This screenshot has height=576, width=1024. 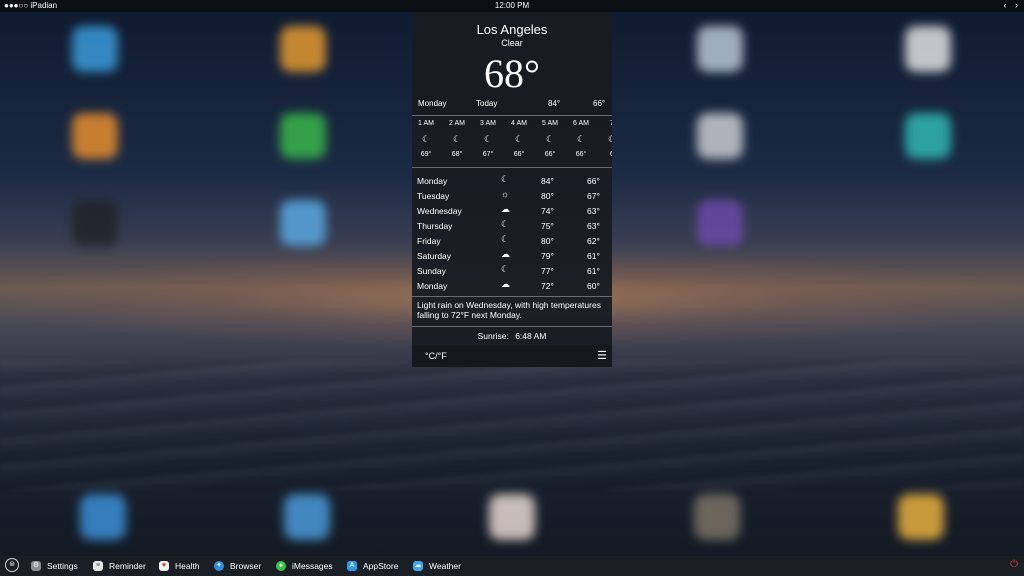 What do you see at coordinates (445, 566) in the screenshot?
I see `taskbar-label: Weather` at bounding box center [445, 566].